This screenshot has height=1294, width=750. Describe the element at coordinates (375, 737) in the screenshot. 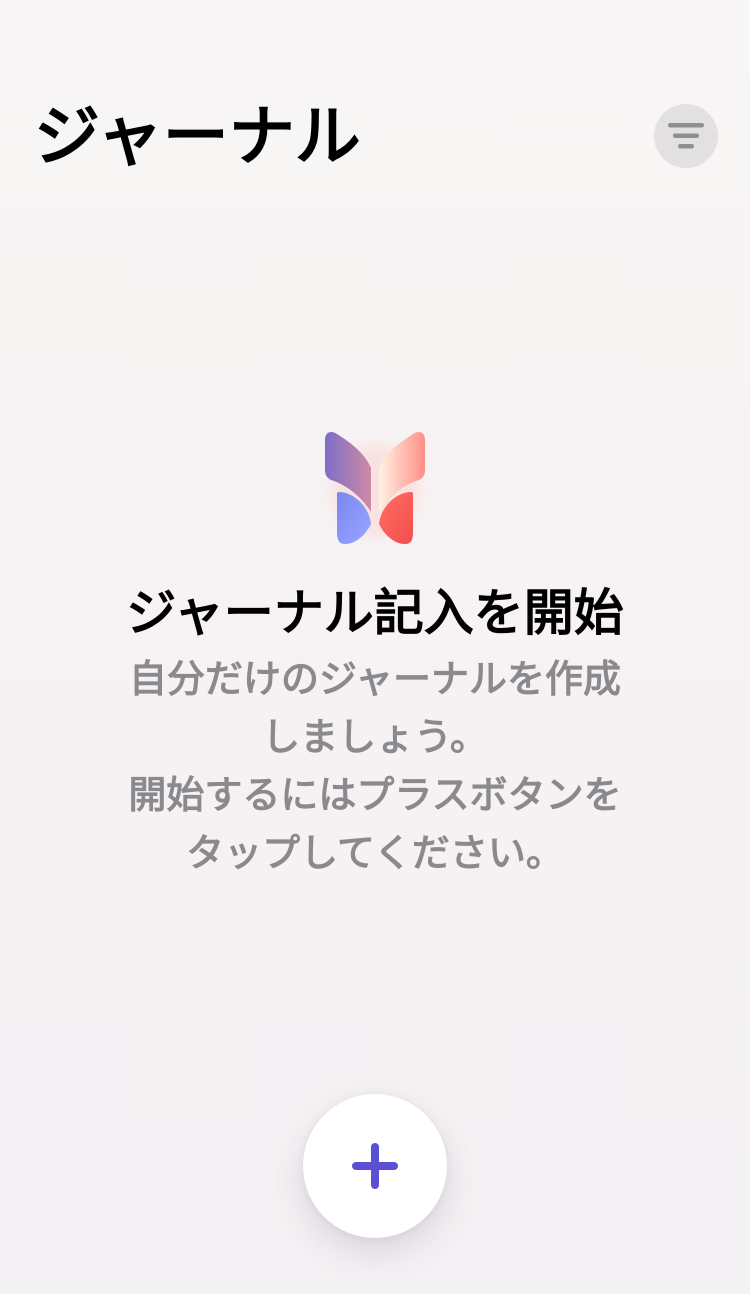

I see `description-line: しましょう。` at that location.